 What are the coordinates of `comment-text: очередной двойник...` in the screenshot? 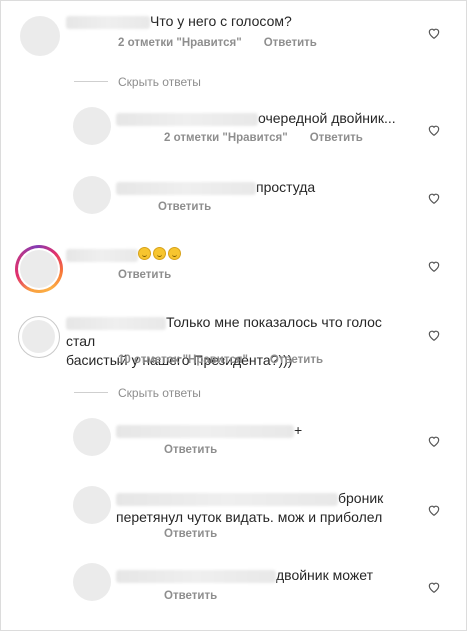 It's located at (256, 118).